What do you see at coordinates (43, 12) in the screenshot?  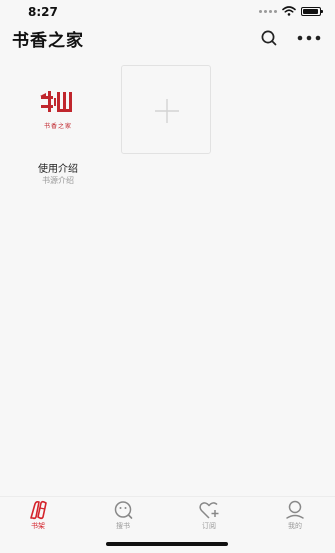 I see `status-time: 8:27` at bounding box center [43, 12].